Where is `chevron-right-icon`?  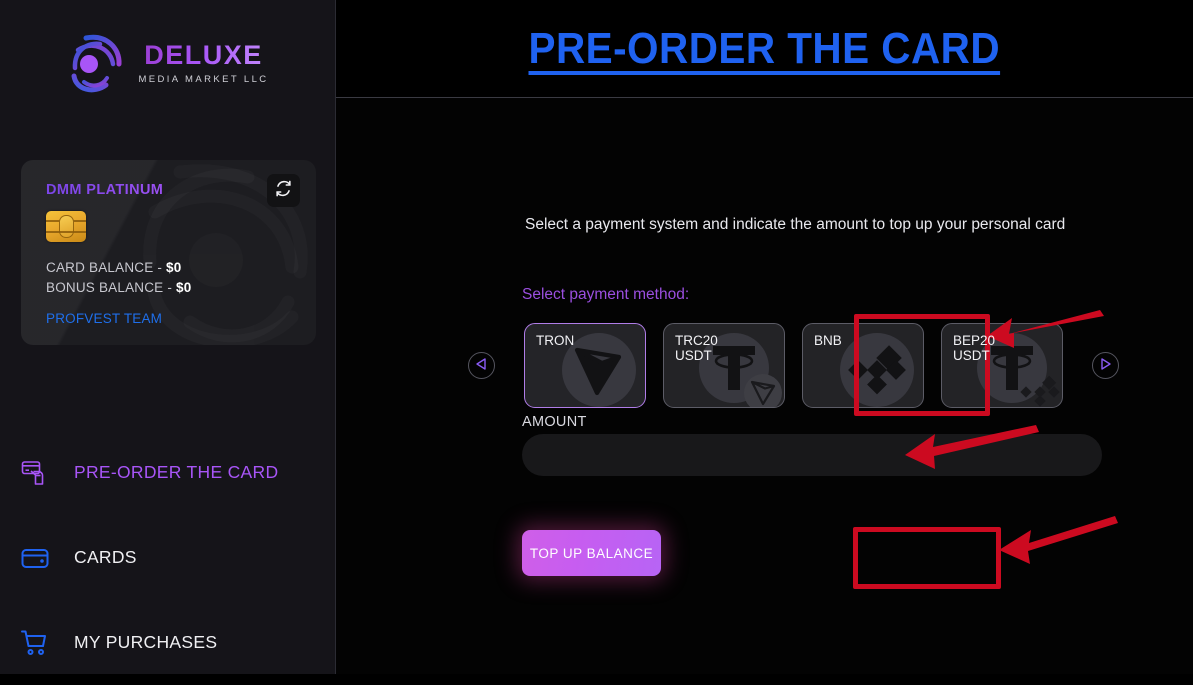 chevron-right-icon is located at coordinates (1105, 366).